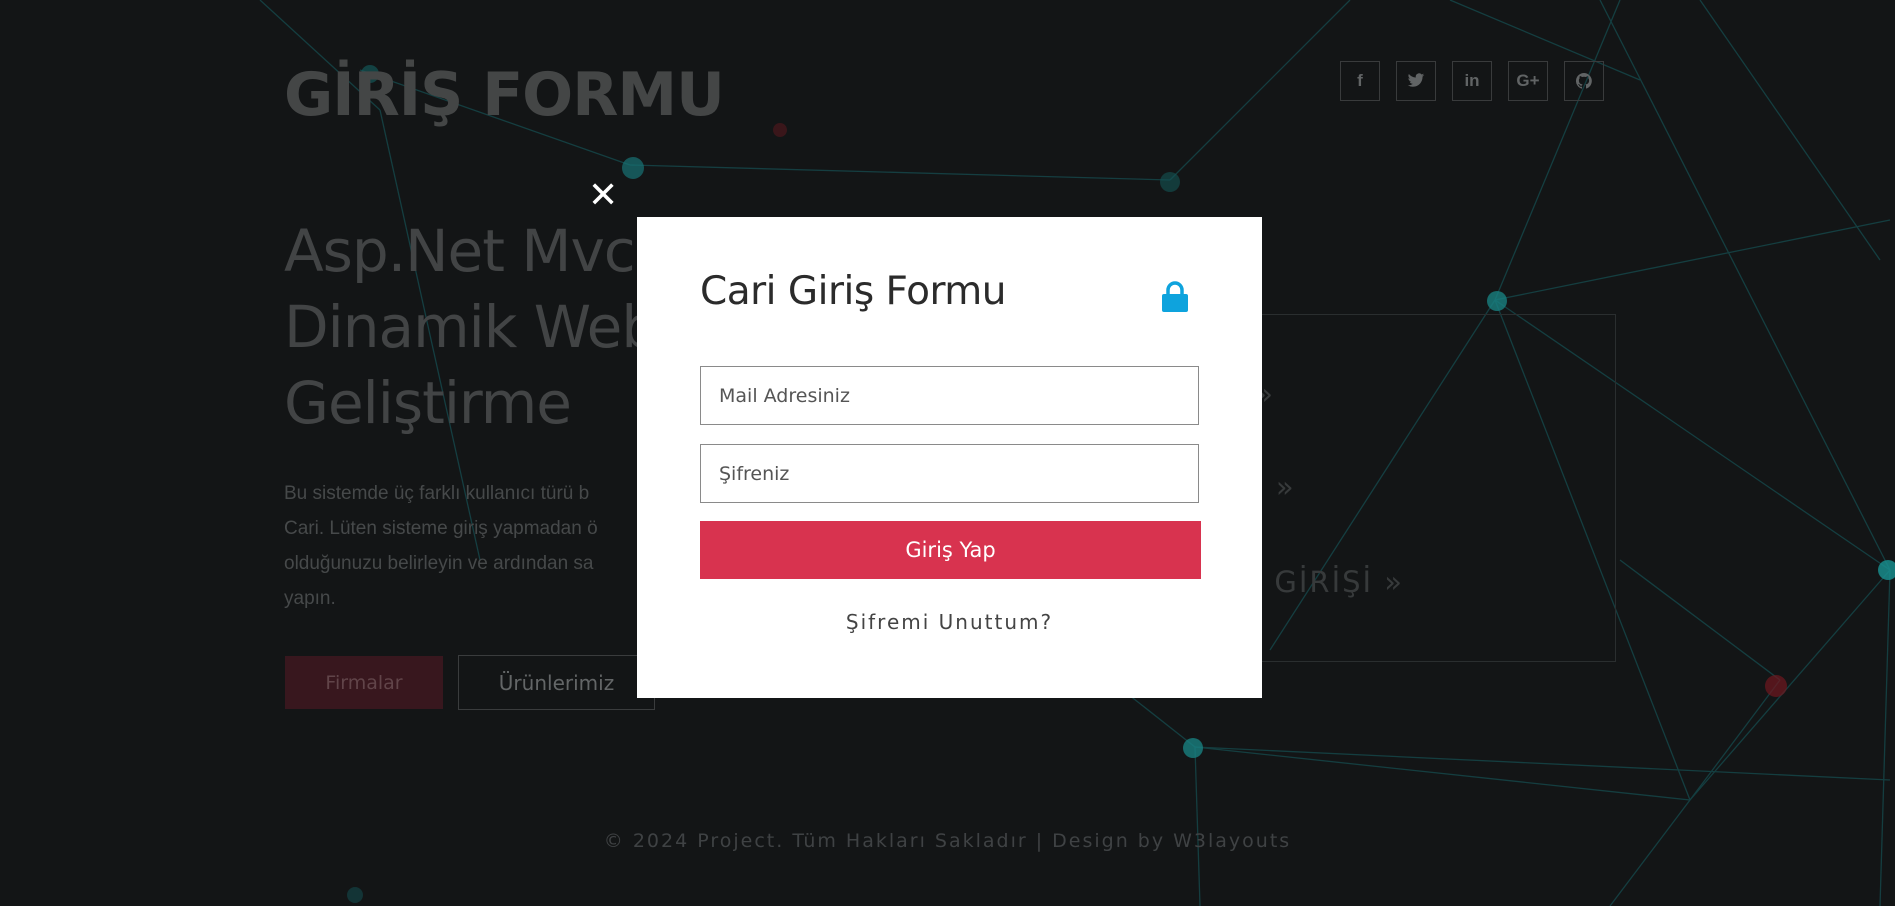  What do you see at coordinates (603, 196) in the screenshot?
I see `close-icon: ✕` at bounding box center [603, 196].